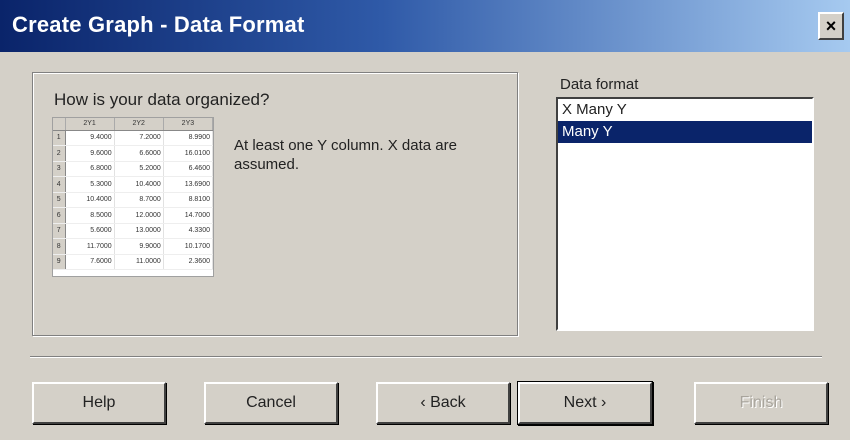 This screenshot has height=440, width=850. What do you see at coordinates (59, 138) in the screenshot?
I see `preview-row-number: 1` at bounding box center [59, 138].